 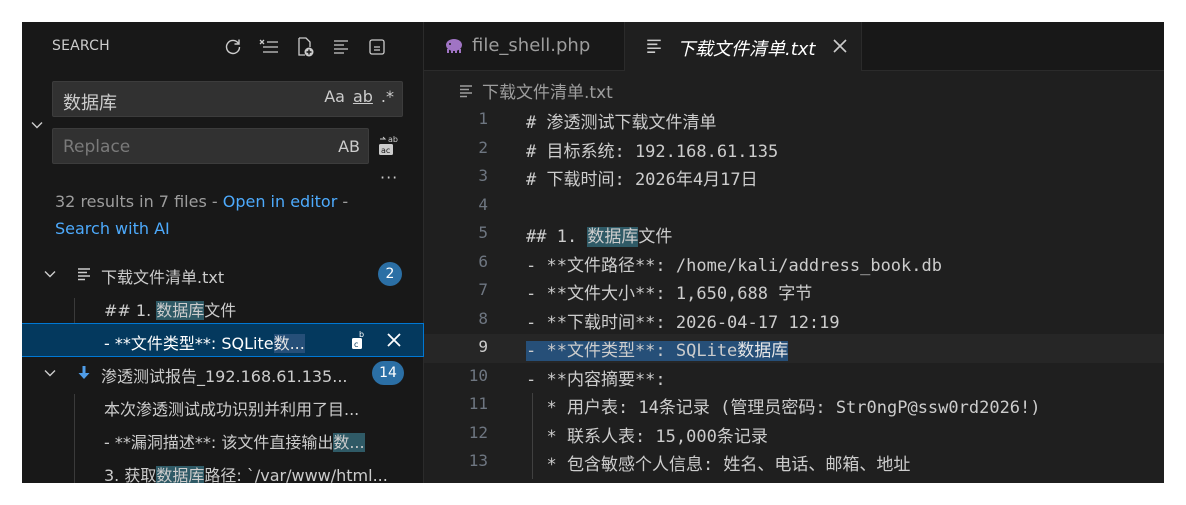 What do you see at coordinates (794, 348) in the screenshot?
I see `code-line-current: 9 - **文件类型**: SQLite数据库` at bounding box center [794, 348].